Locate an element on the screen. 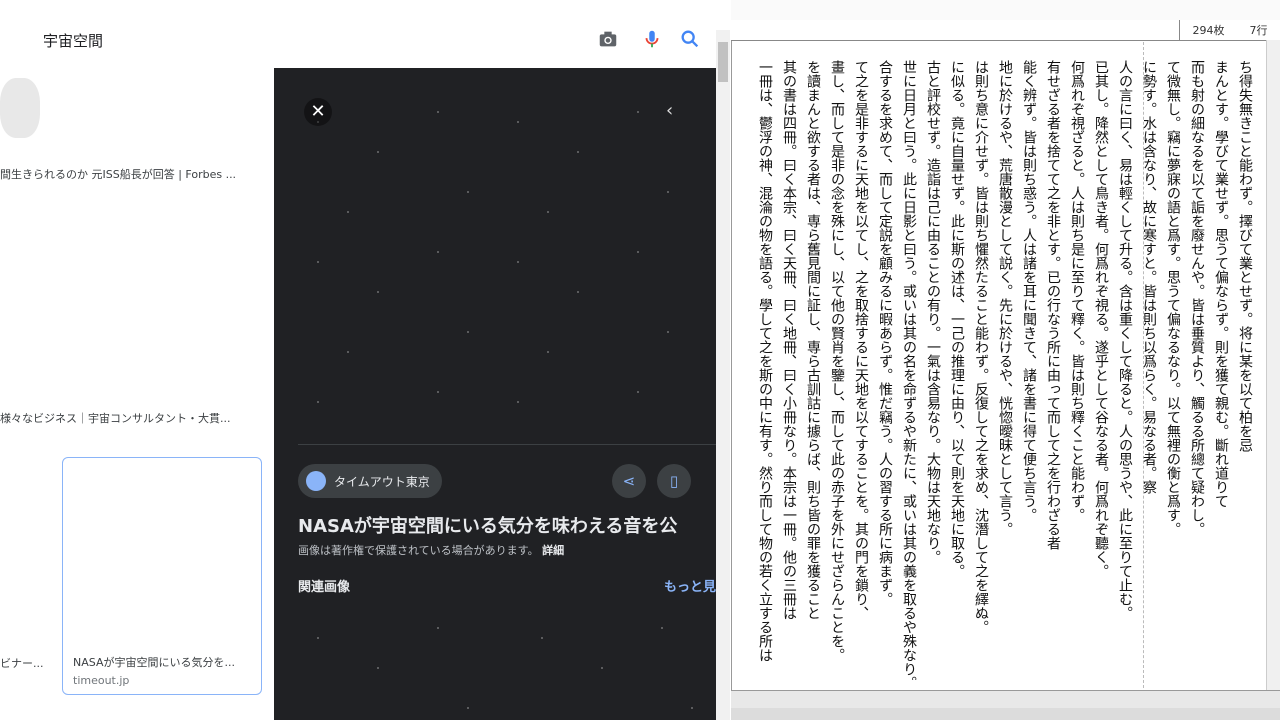  search-input: 宇宙空間 is located at coordinates (73, 40).